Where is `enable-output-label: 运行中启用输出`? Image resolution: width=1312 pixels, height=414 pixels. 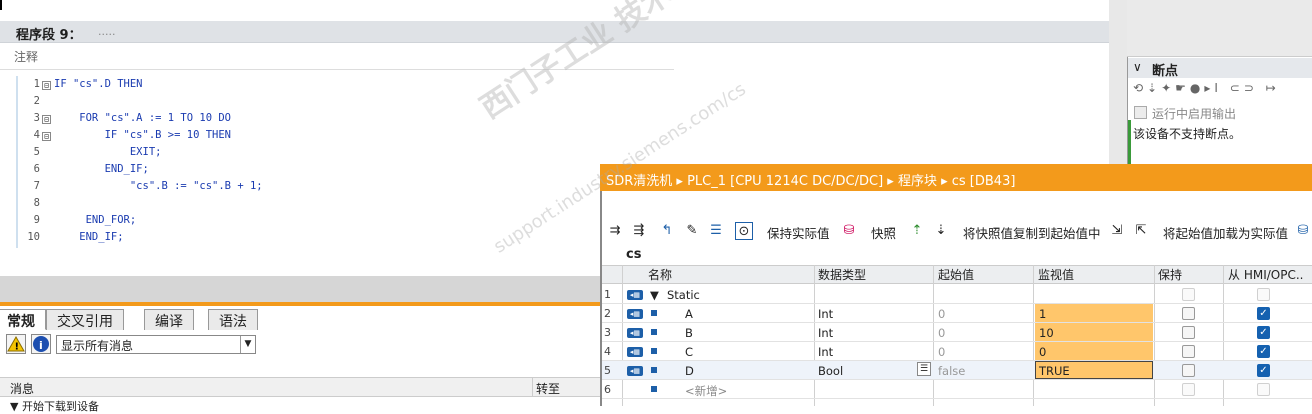
enable-output-label: 运行中启用输出 is located at coordinates (1194, 114).